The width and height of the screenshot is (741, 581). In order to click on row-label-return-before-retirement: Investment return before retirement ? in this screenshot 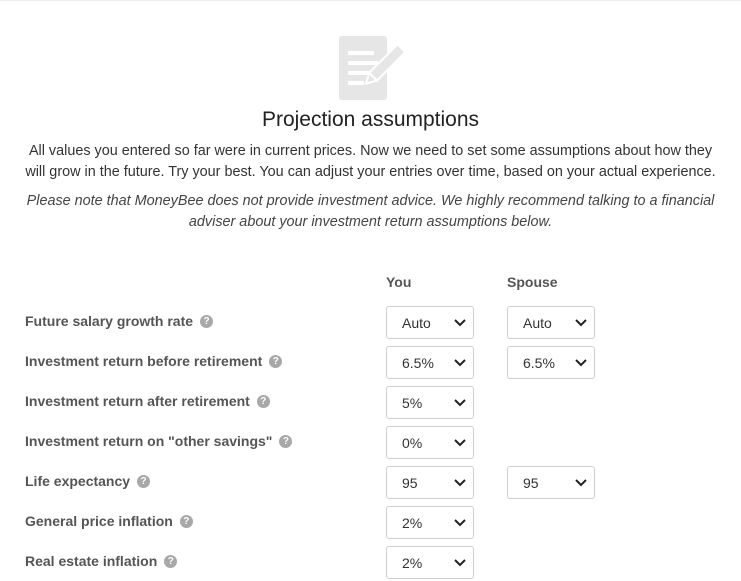, I will do `click(154, 361)`.